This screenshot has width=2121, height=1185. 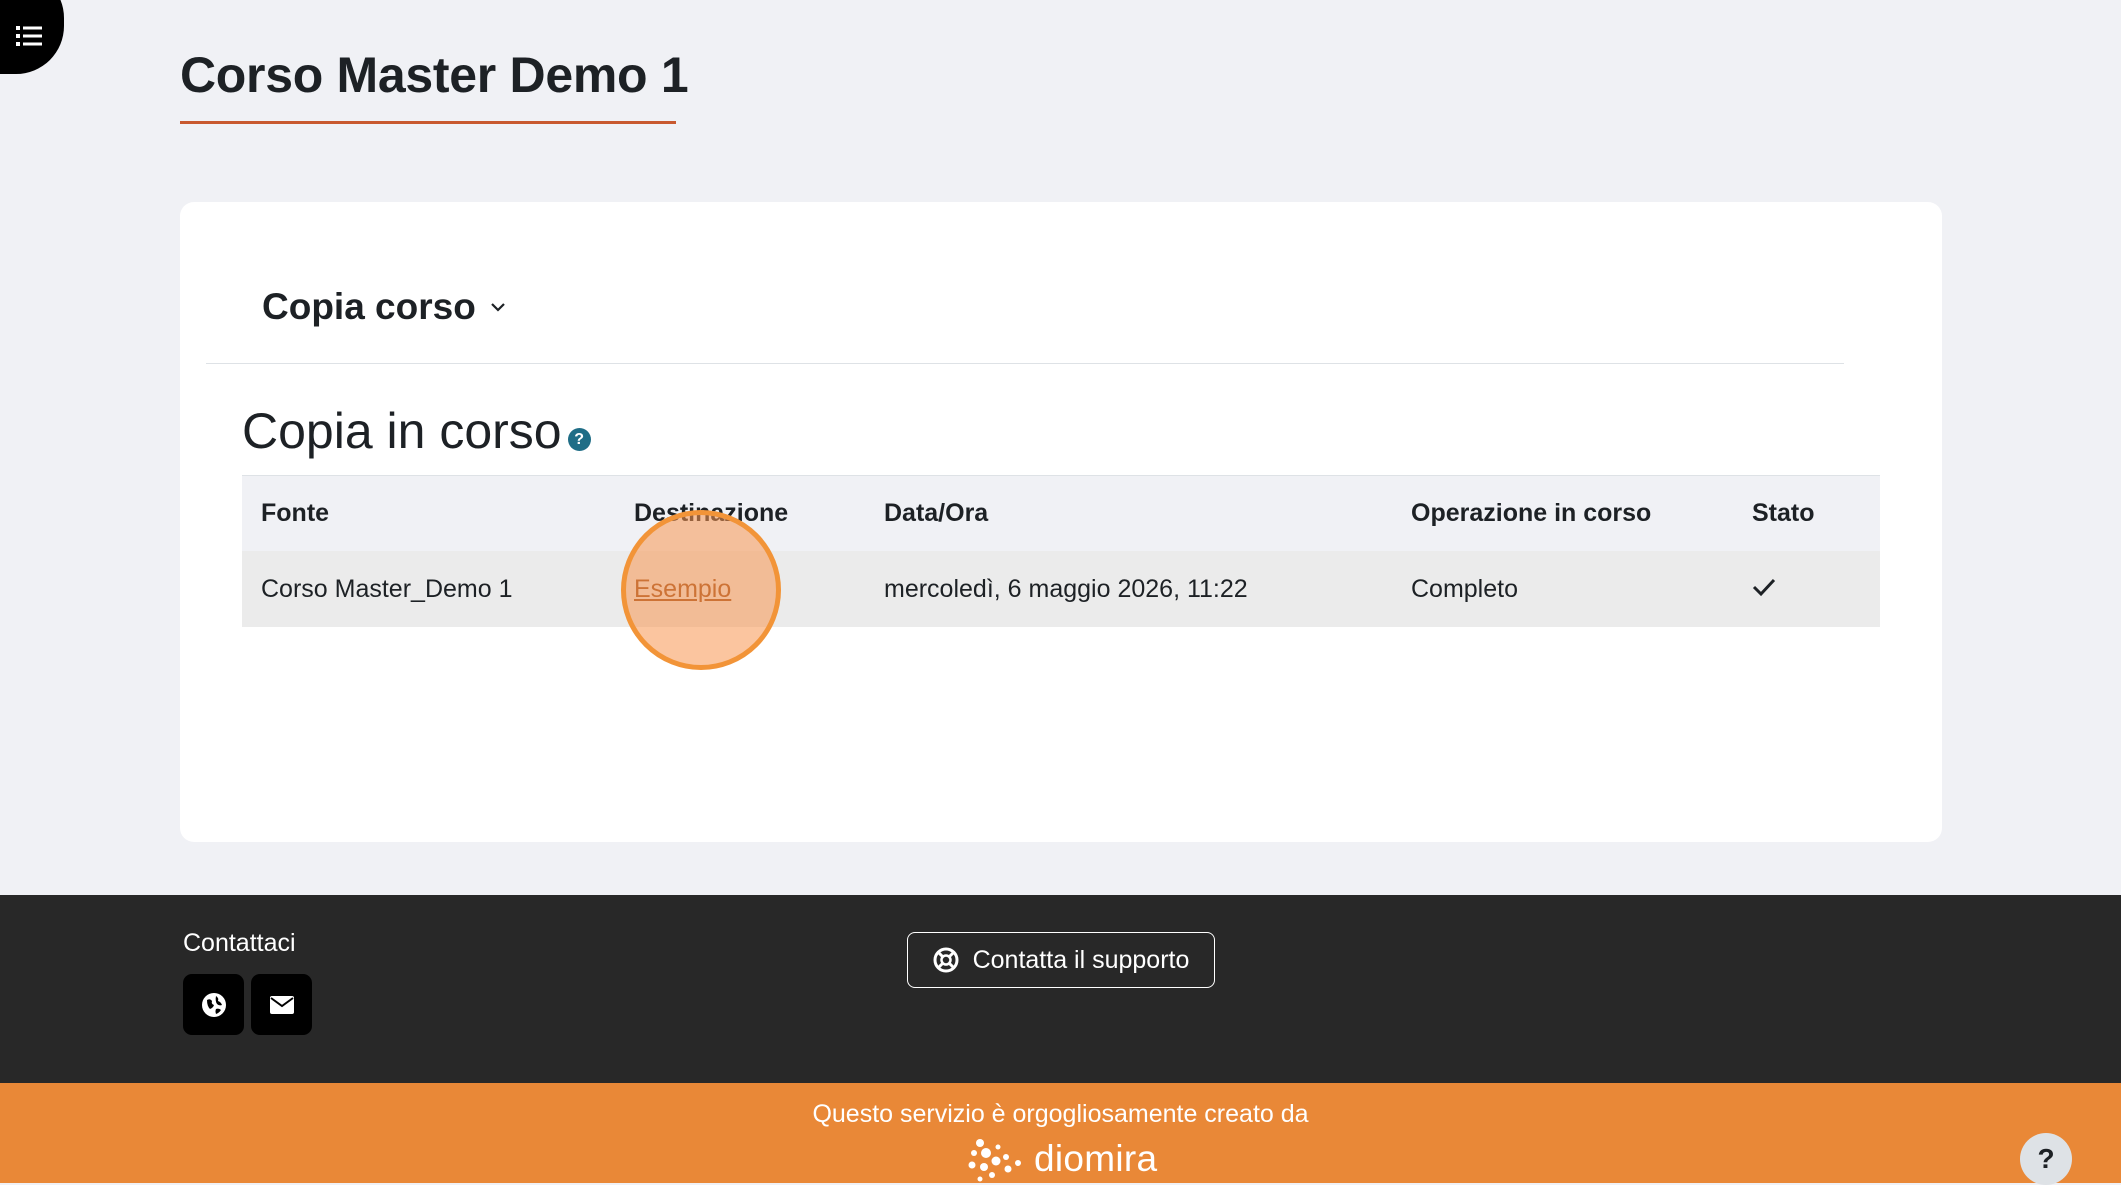 I want to click on column-header-destination: Destinazione, so click(x=740, y=513).